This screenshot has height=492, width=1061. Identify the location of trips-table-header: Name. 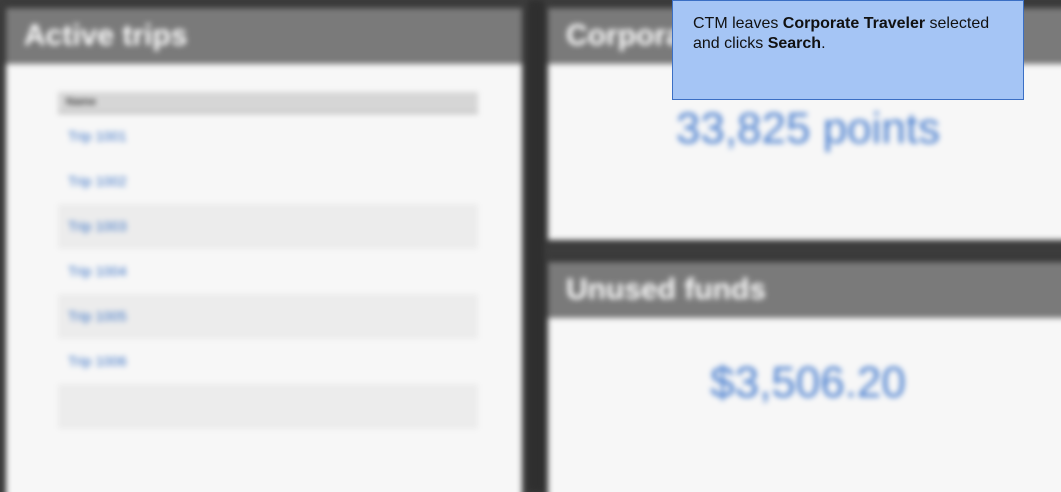
(268, 103).